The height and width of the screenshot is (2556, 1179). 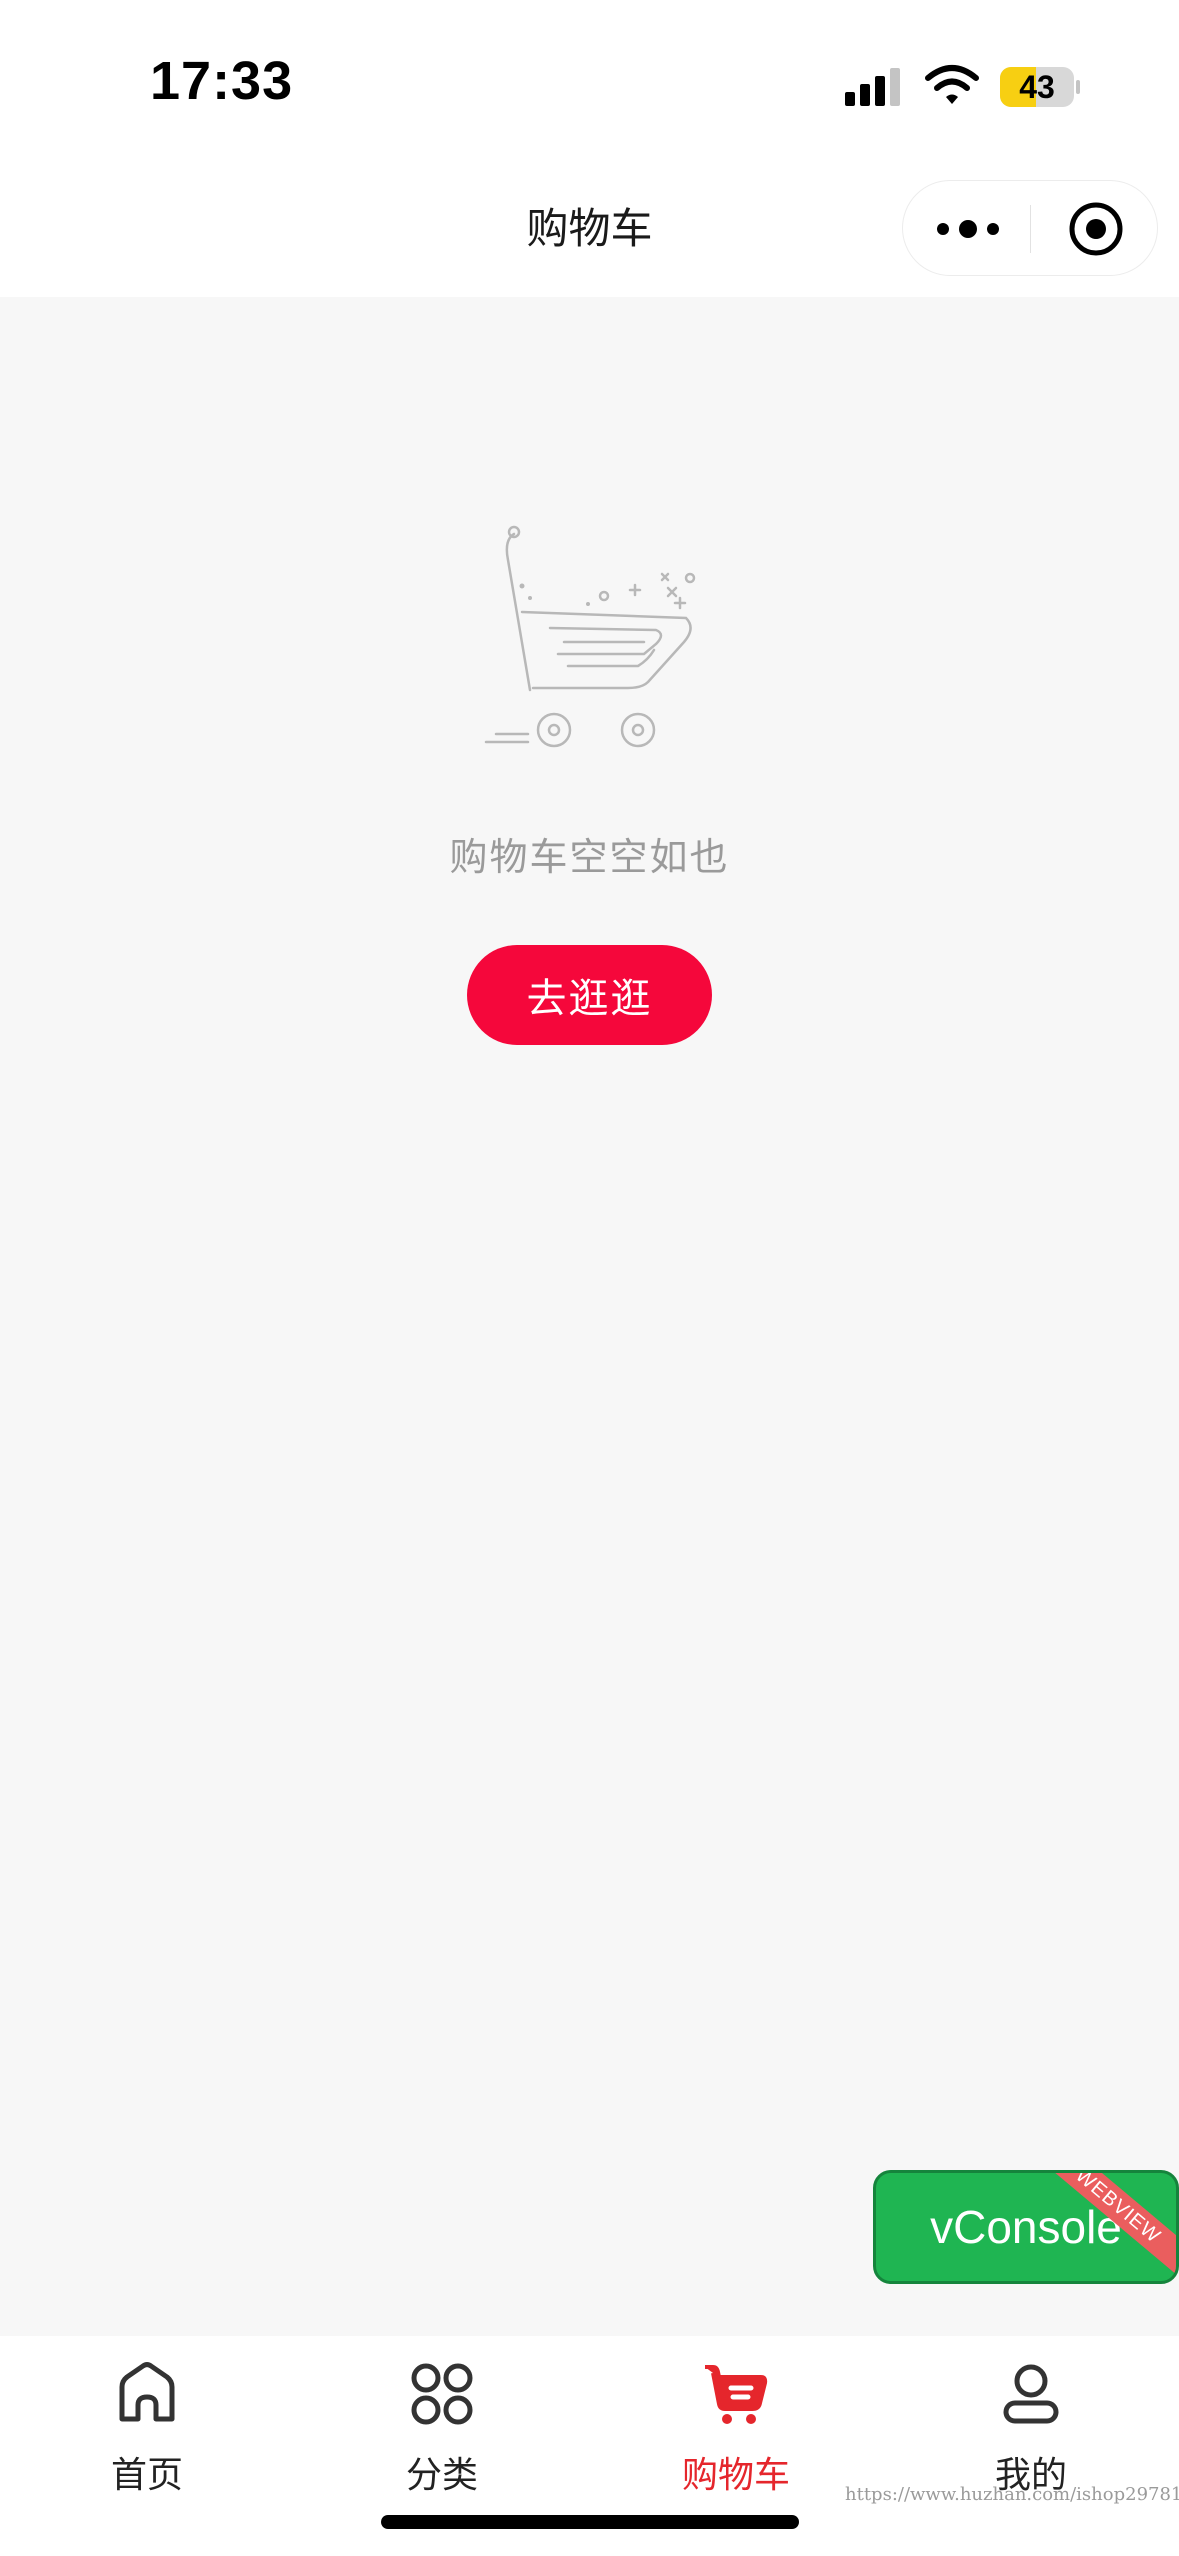 What do you see at coordinates (589, 857) in the screenshot?
I see `empty-cart-message: 购物车空空如也` at bounding box center [589, 857].